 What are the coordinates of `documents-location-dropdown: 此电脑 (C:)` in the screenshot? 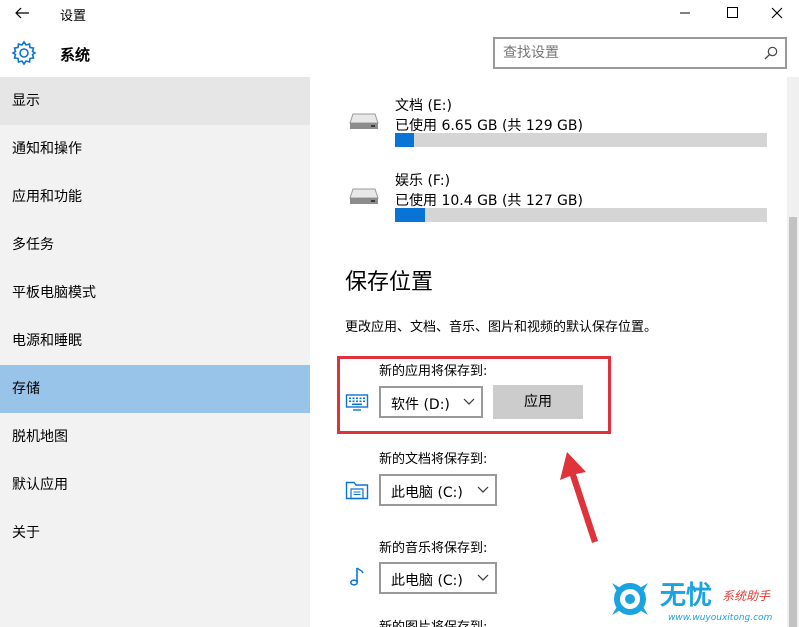 It's located at (438, 490).